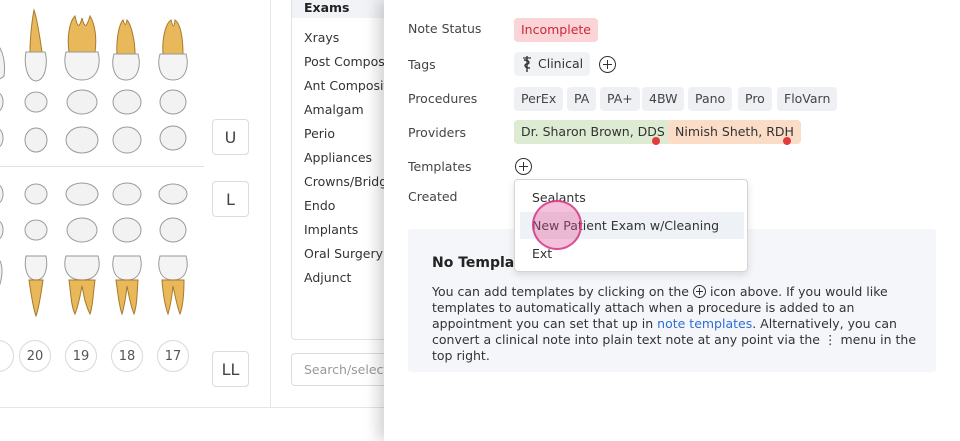 Image resolution: width=960 pixels, height=441 pixels. What do you see at coordinates (230, 369) in the screenshot?
I see `quadrant-lower-left-button: LL` at bounding box center [230, 369].